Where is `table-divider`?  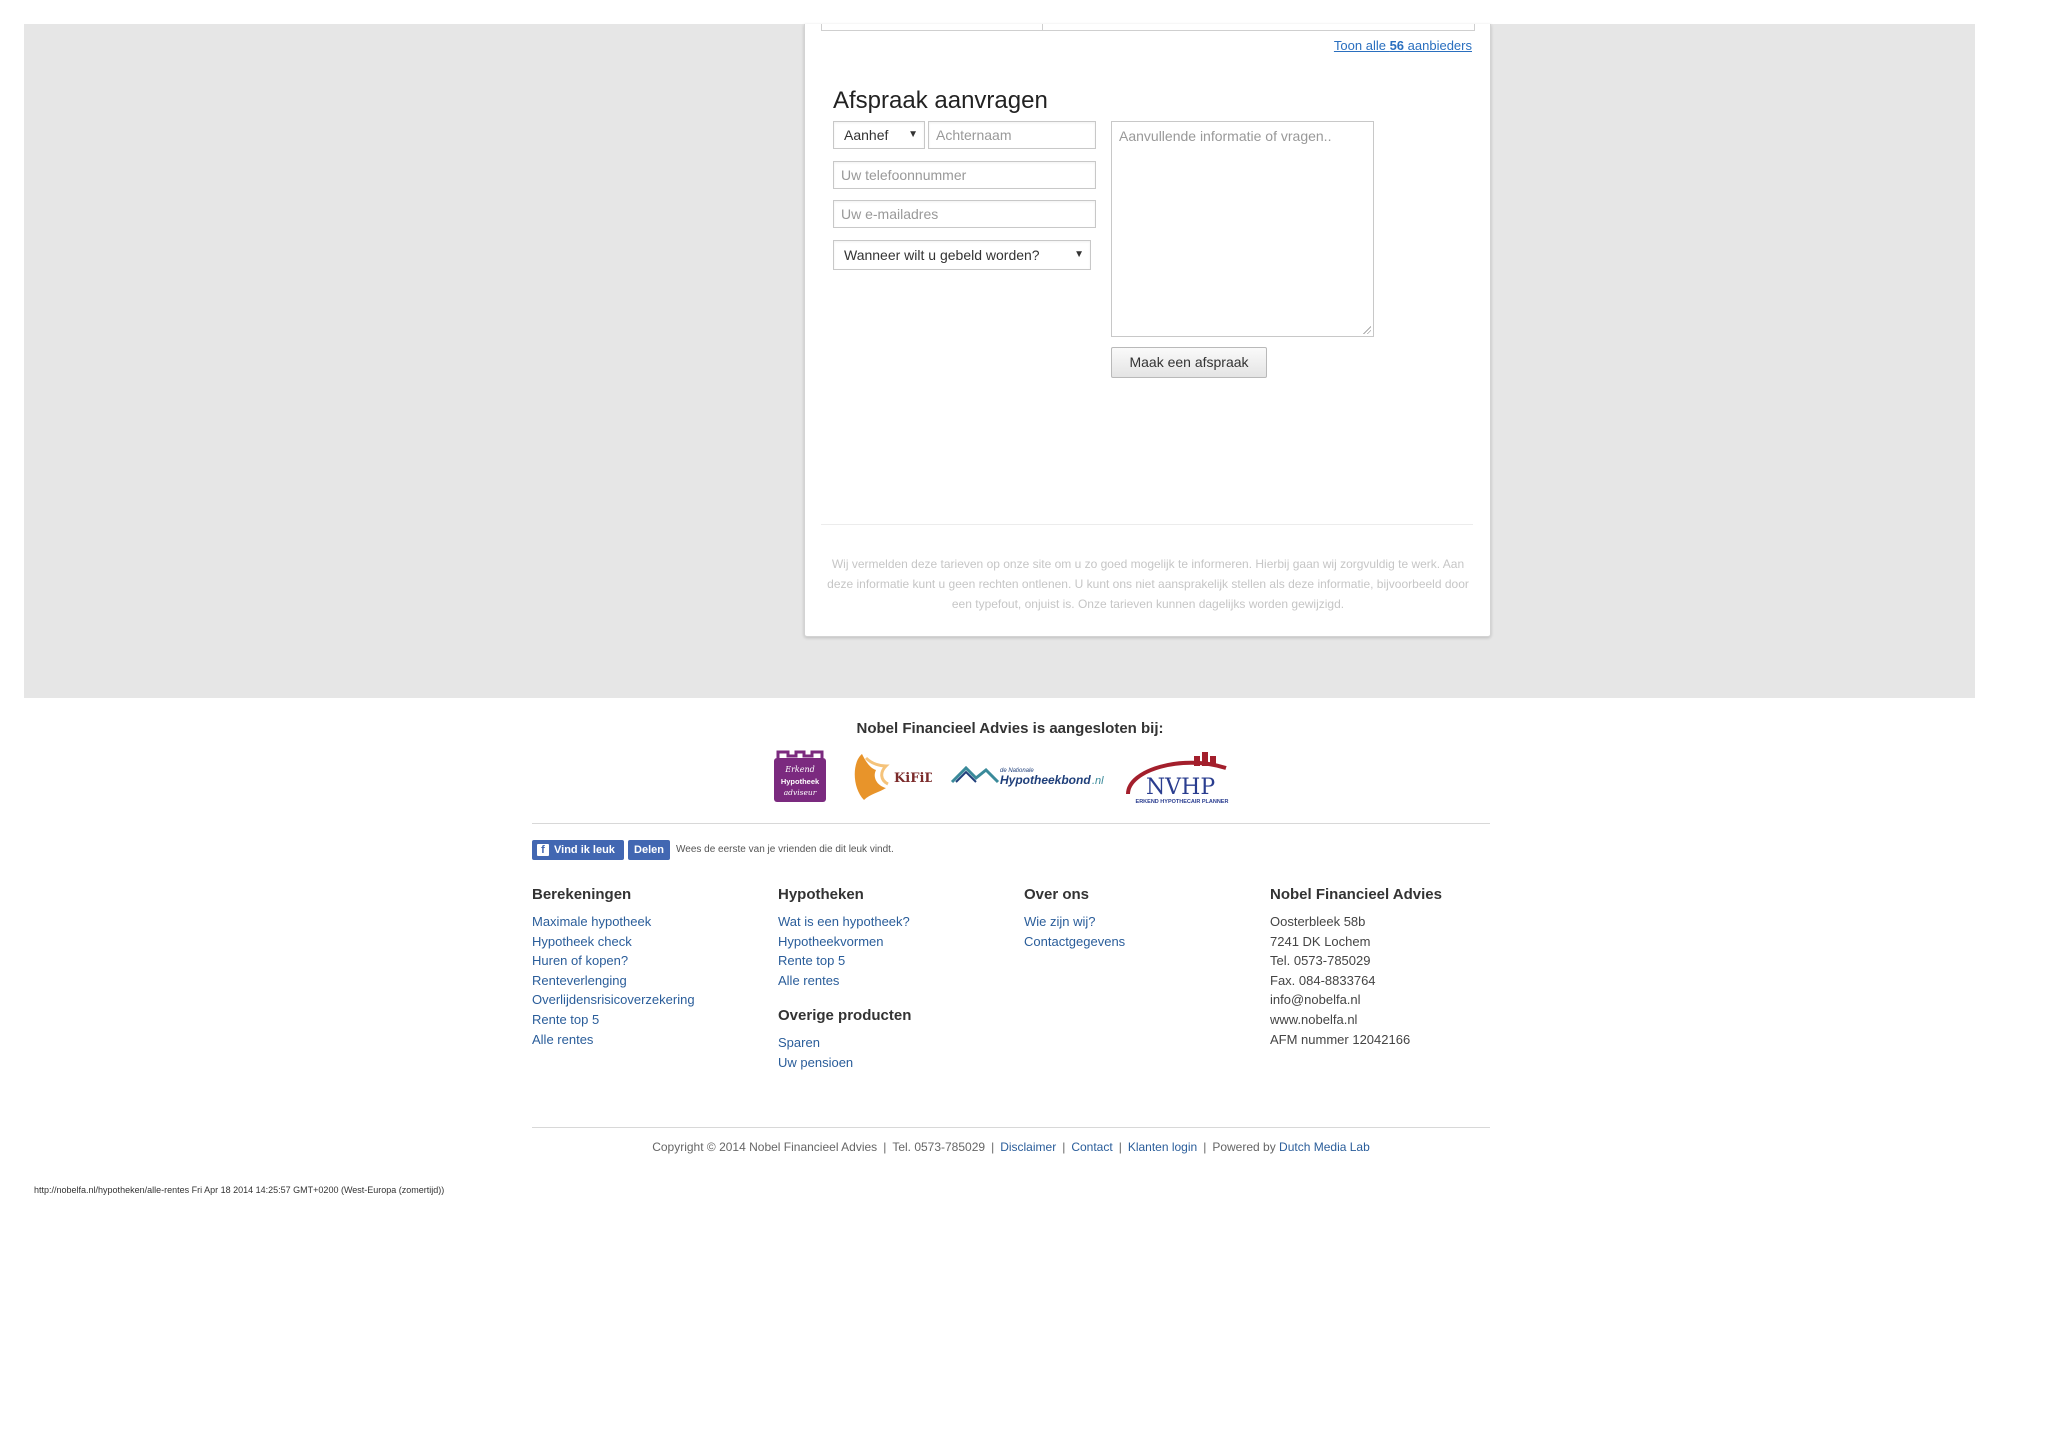 table-divider is located at coordinates (1042, 27).